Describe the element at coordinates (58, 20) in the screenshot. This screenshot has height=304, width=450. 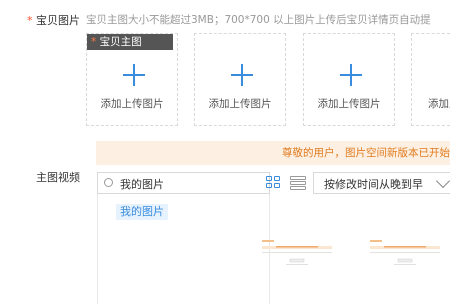
I see `images-label-text: 宝贝图片` at that location.